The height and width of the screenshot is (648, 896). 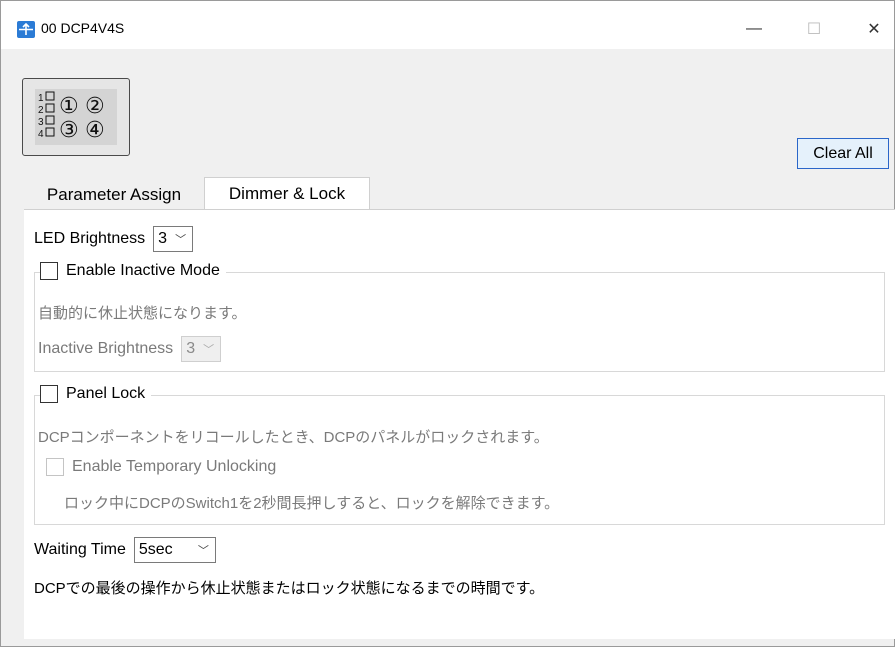 I want to click on panel-lock-label: Panel Lock, so click(x=106, y=393).